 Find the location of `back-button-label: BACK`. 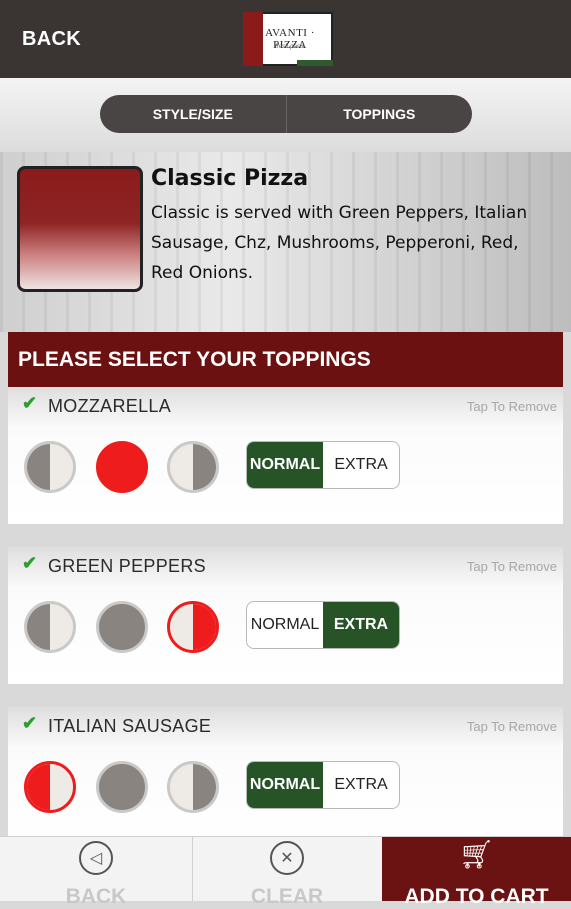

back-button-label: BACK is located at coordinates (96, 896).